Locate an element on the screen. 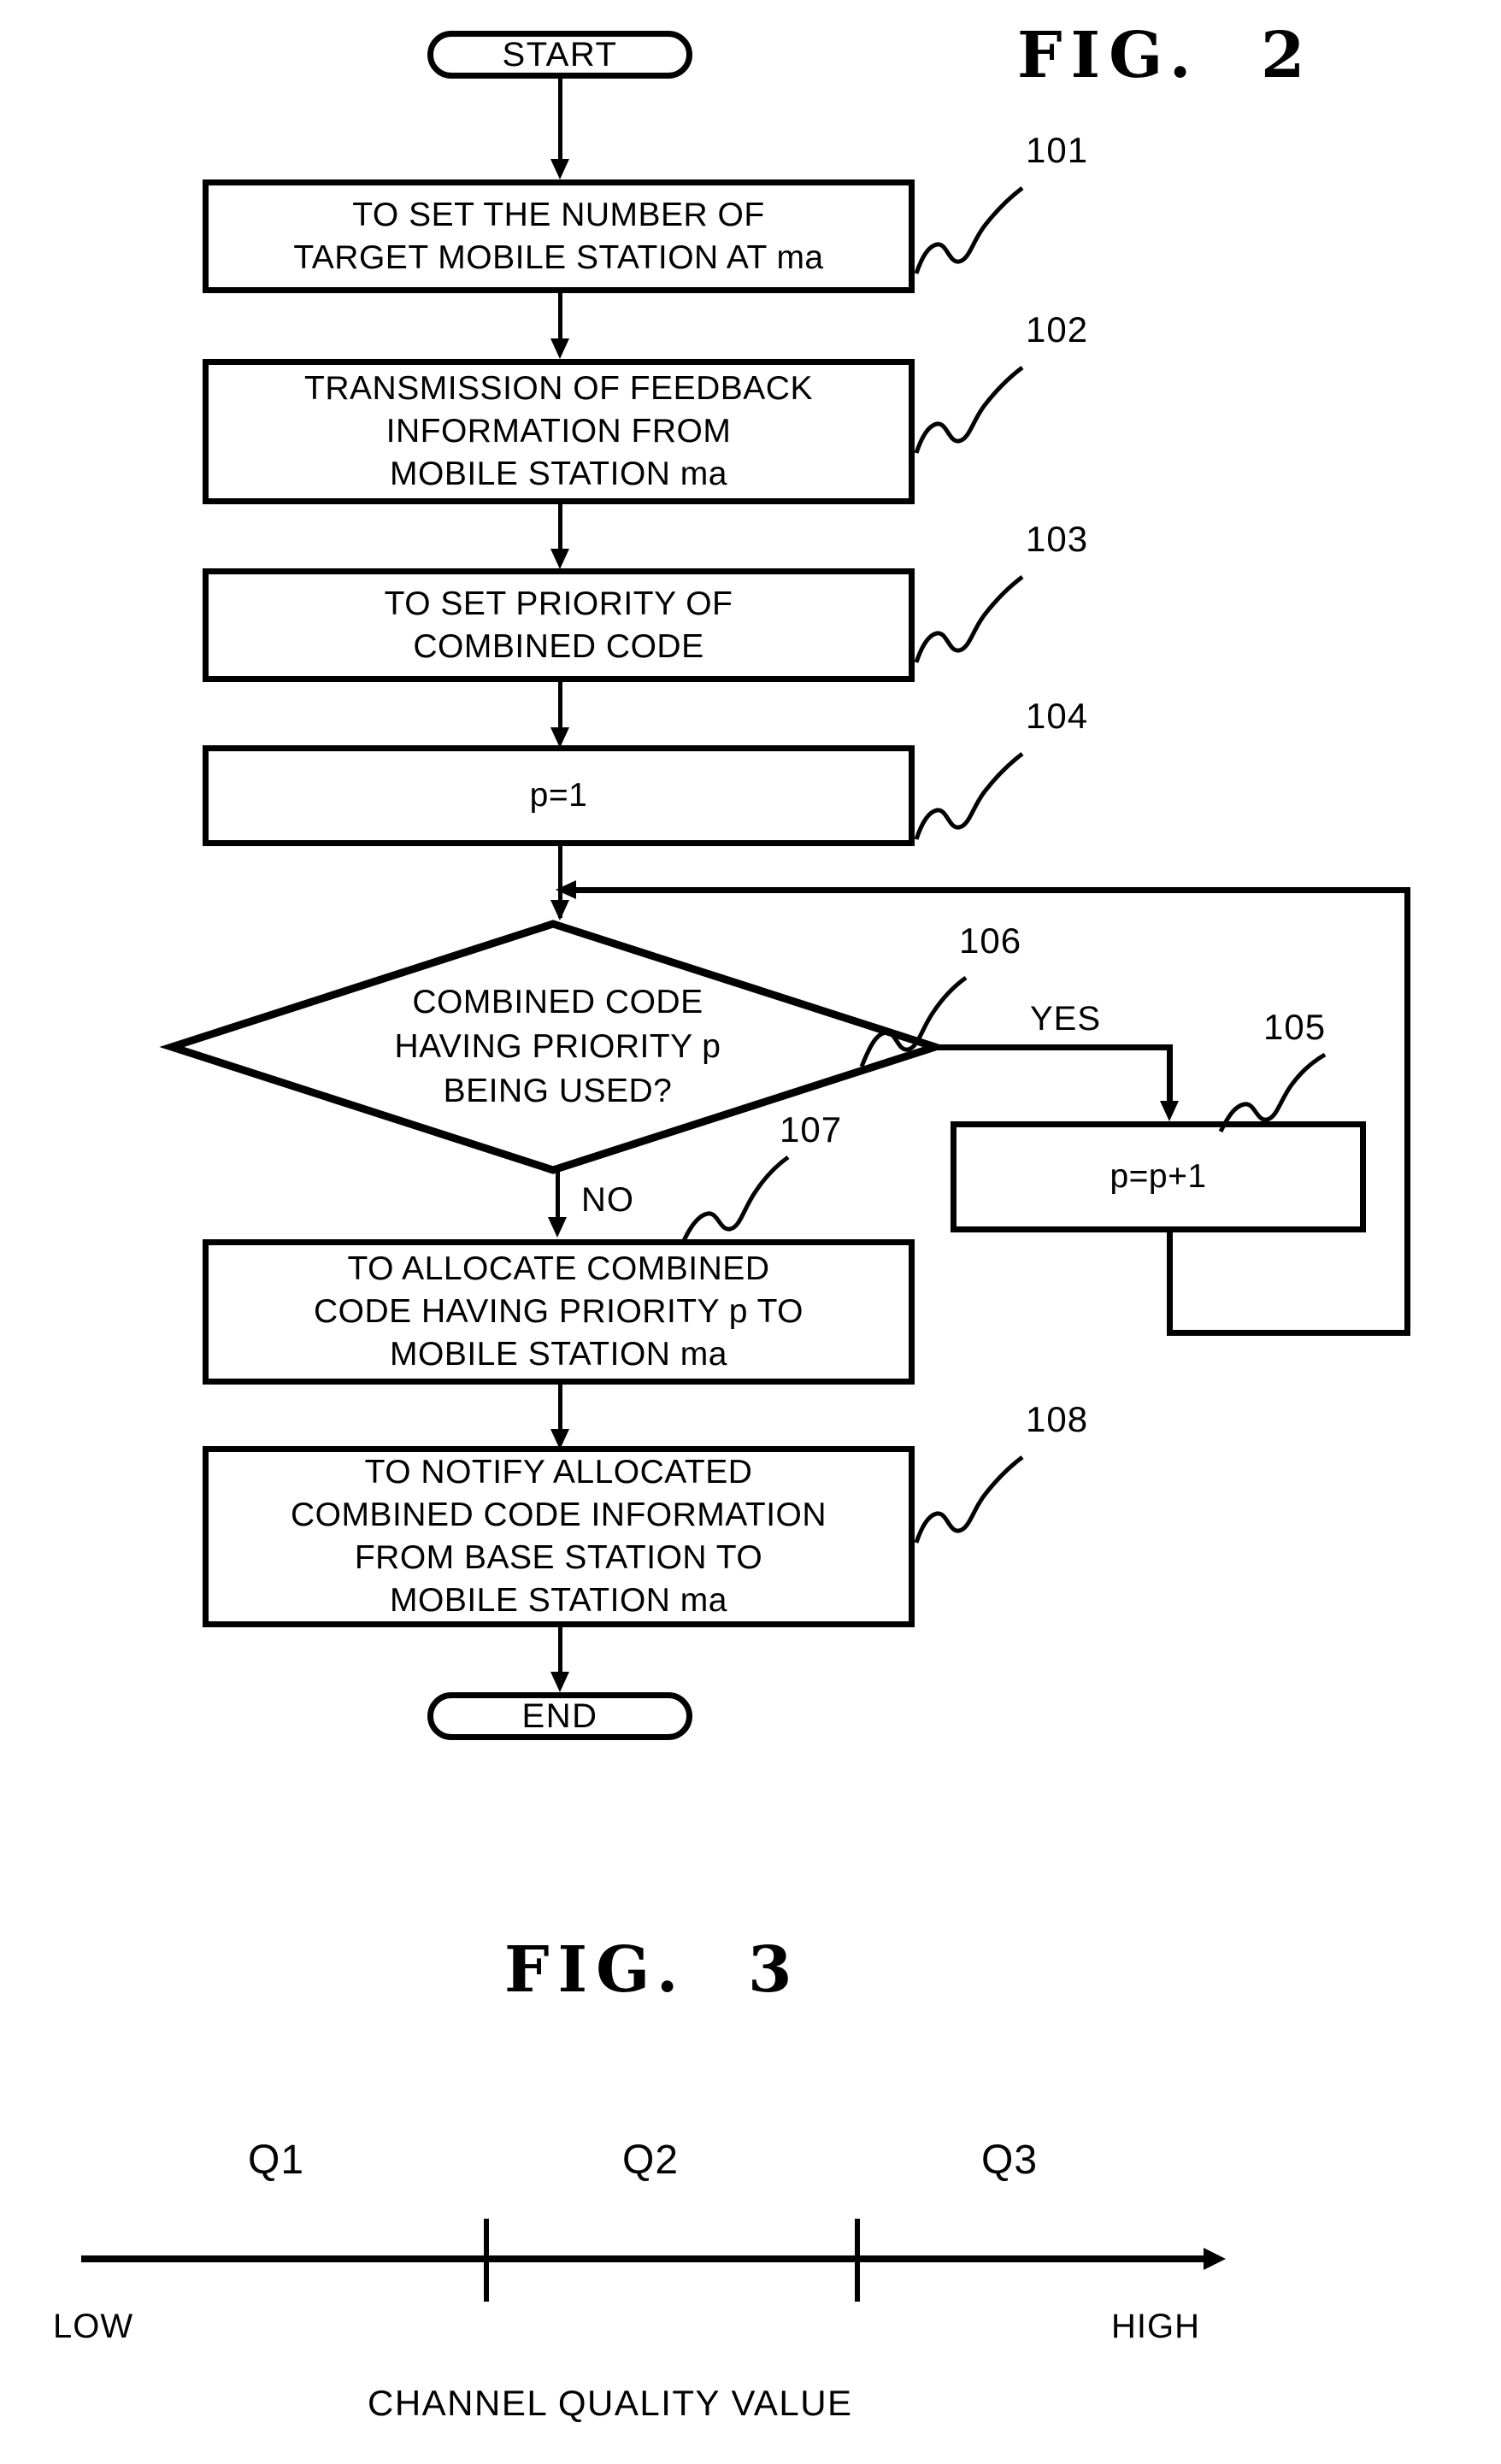 Image resolution: width=1501 pixels, height=2464 pixels. reference-numeral-101: 101 is located at coordinates (1057, 150).